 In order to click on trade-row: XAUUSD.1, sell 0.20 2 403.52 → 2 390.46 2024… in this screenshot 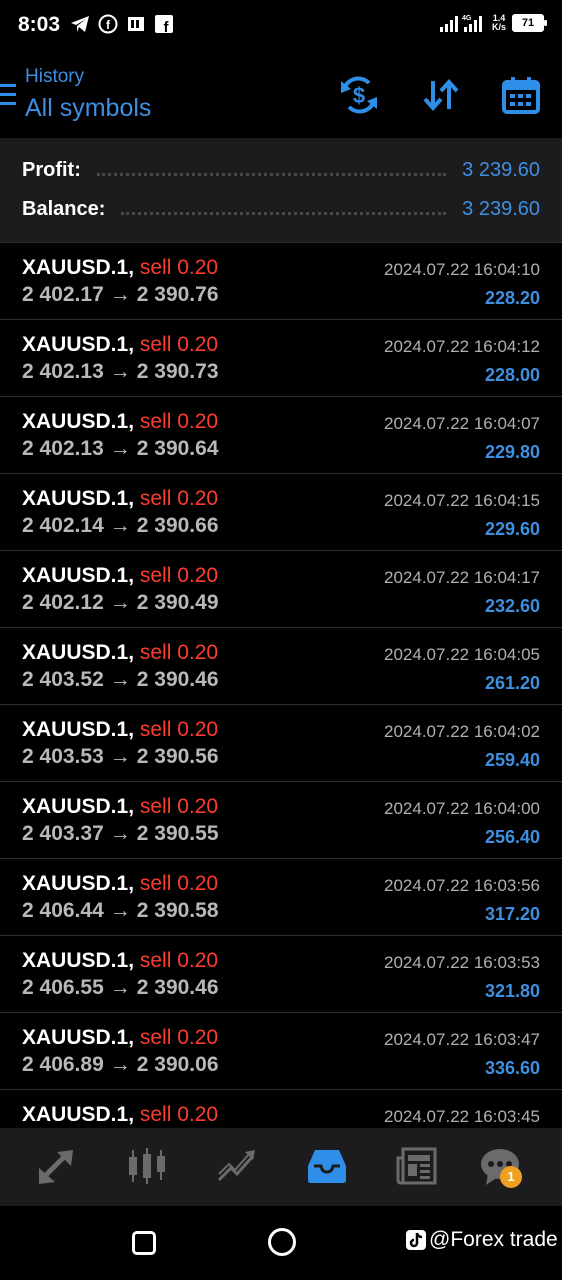, I will do `click(281, 666)`.